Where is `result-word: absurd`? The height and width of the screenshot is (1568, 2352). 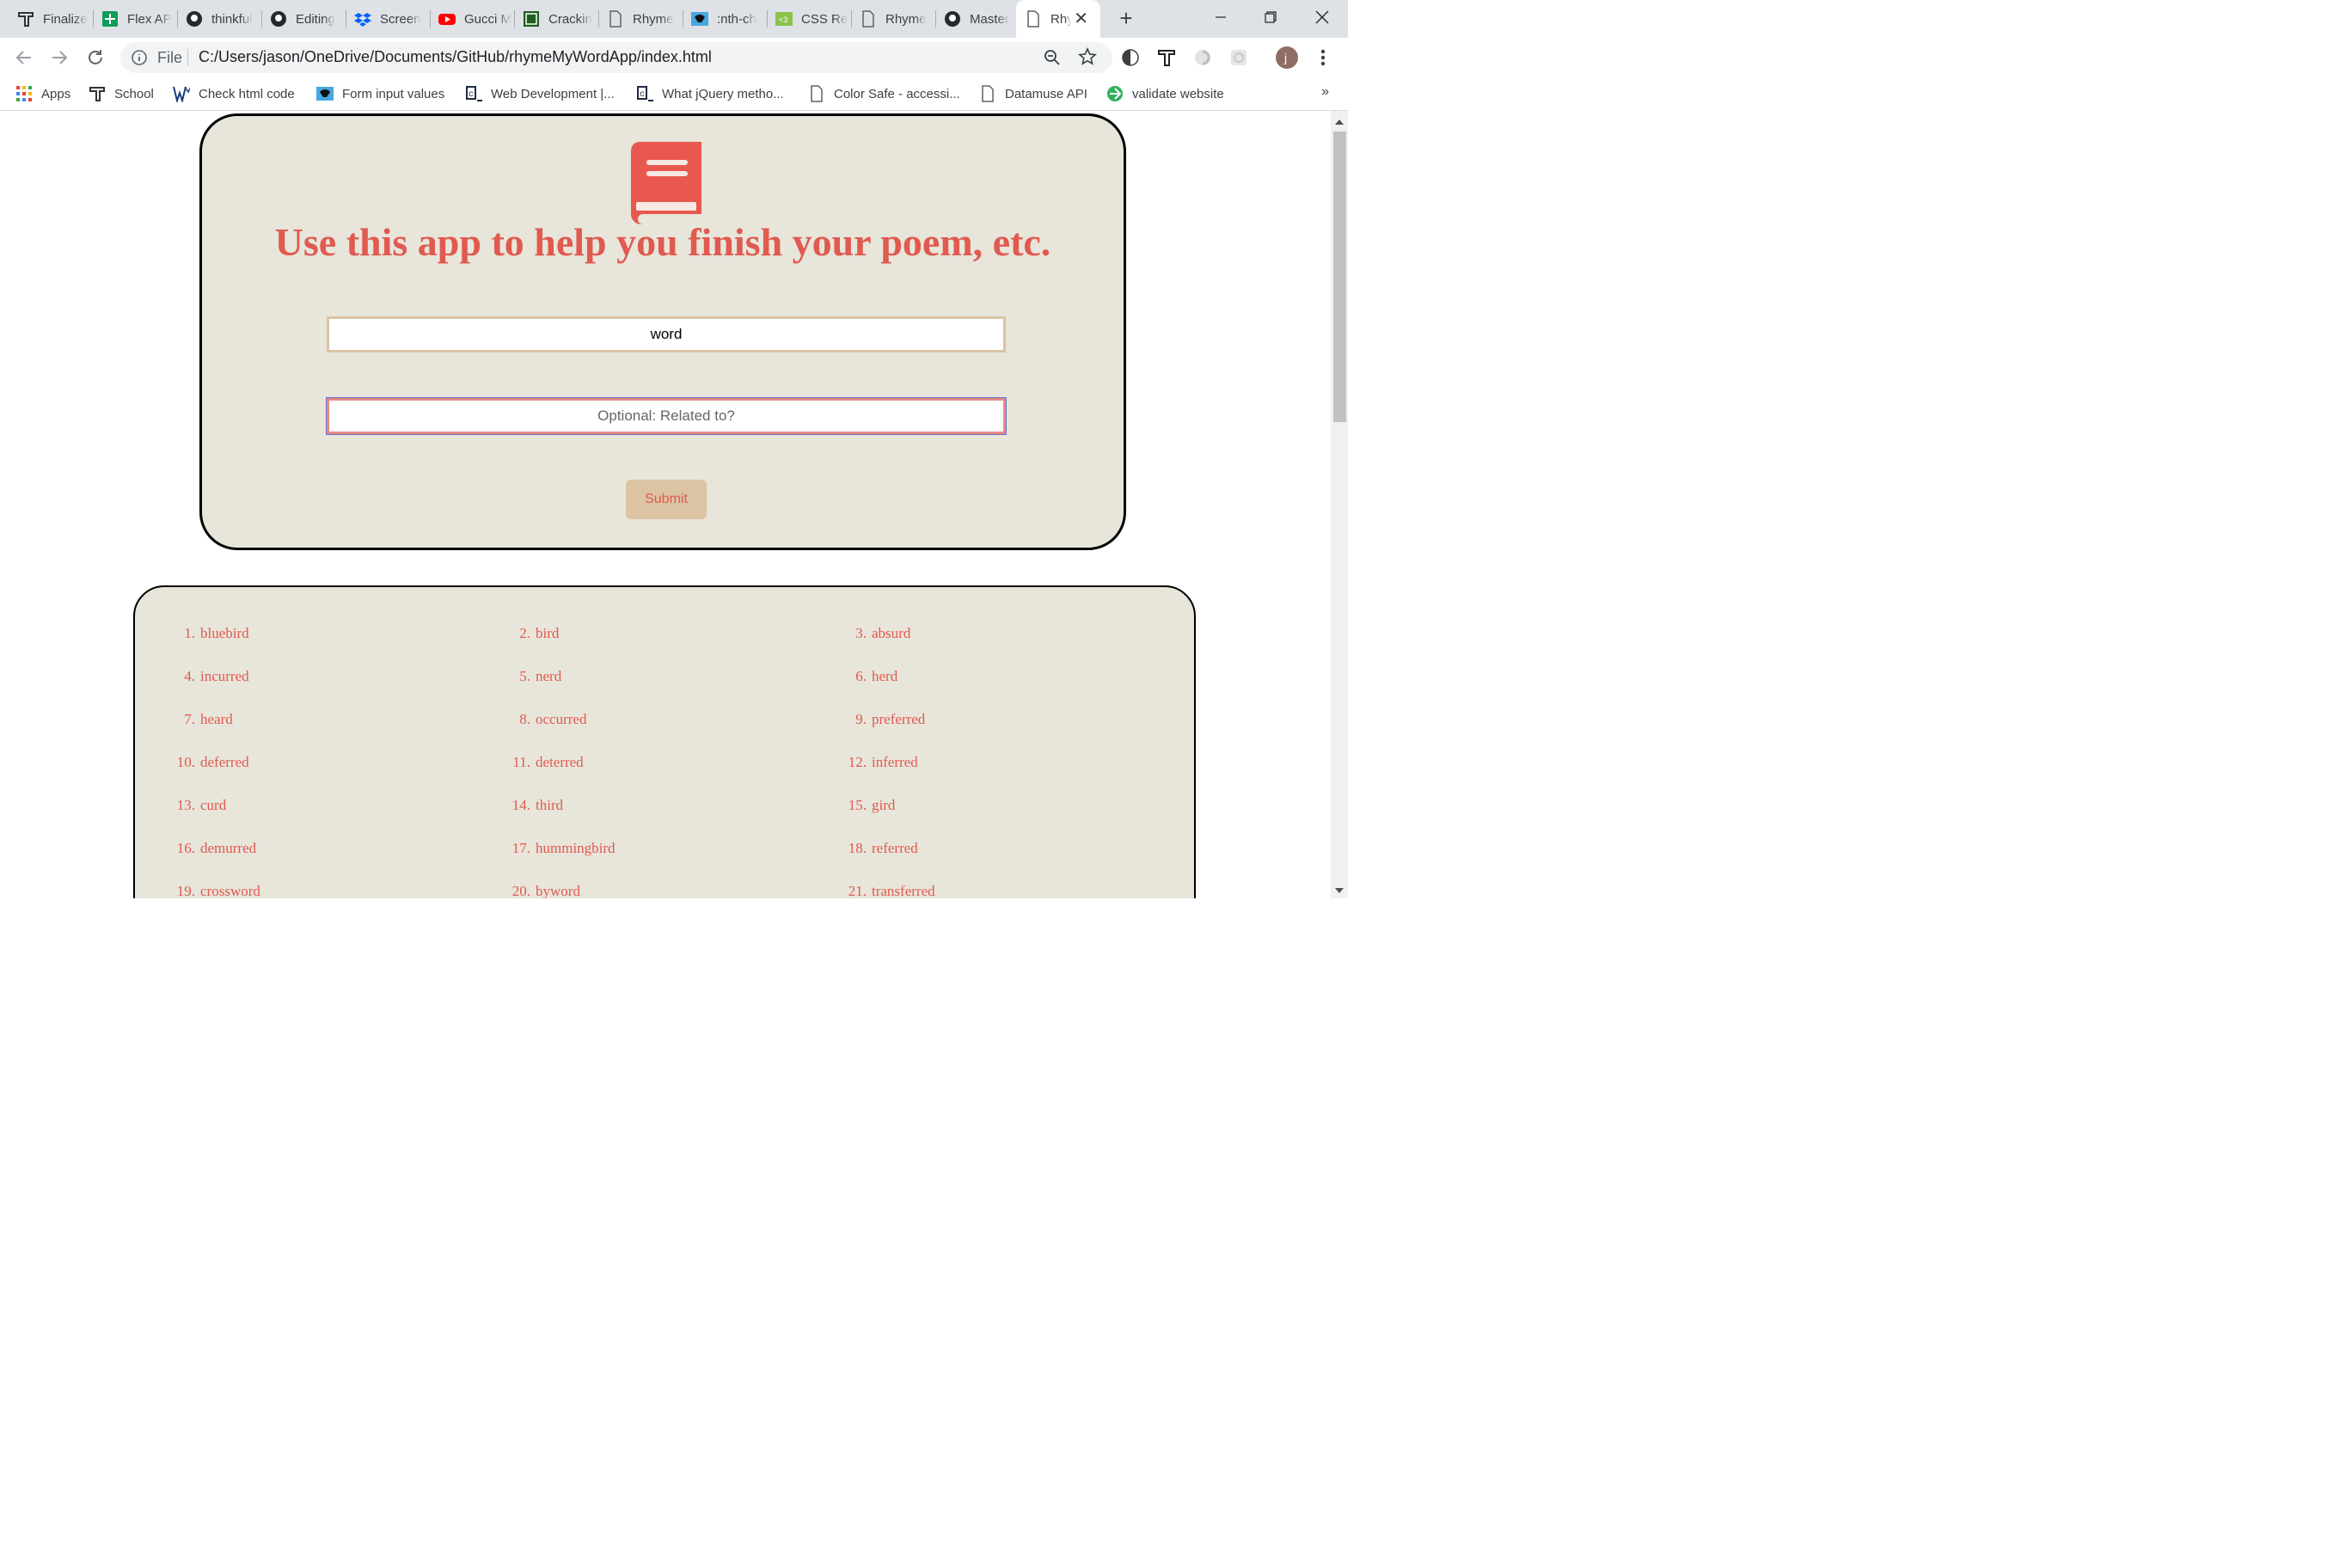
result-word: absurd is located at coordinates (891, 633).